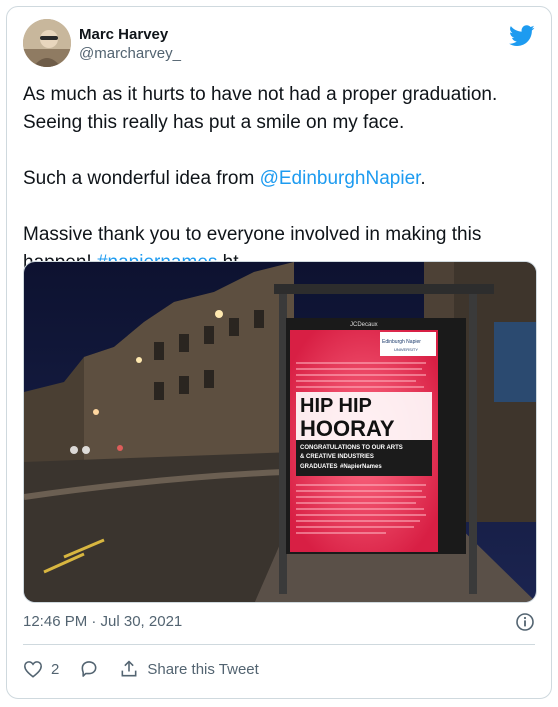  Describe the element at coordinates (361, 467) in the screenshot. I see `poster-hashtag: #NapierNames` at that location.